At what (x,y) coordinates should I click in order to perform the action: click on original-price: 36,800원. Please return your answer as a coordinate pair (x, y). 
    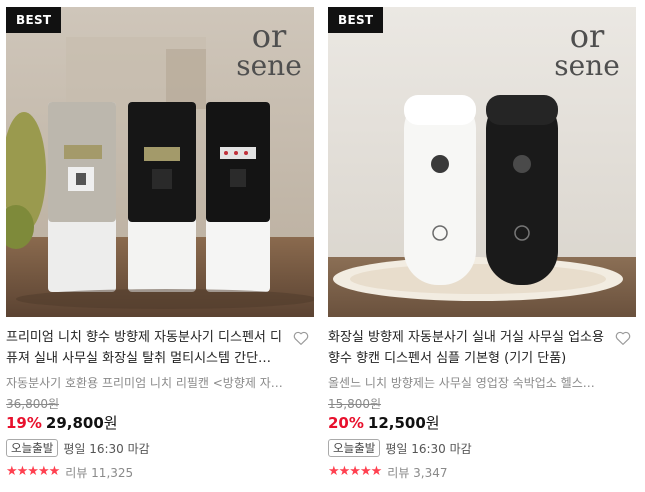
    Looking at the image, I should click on (33, 404).